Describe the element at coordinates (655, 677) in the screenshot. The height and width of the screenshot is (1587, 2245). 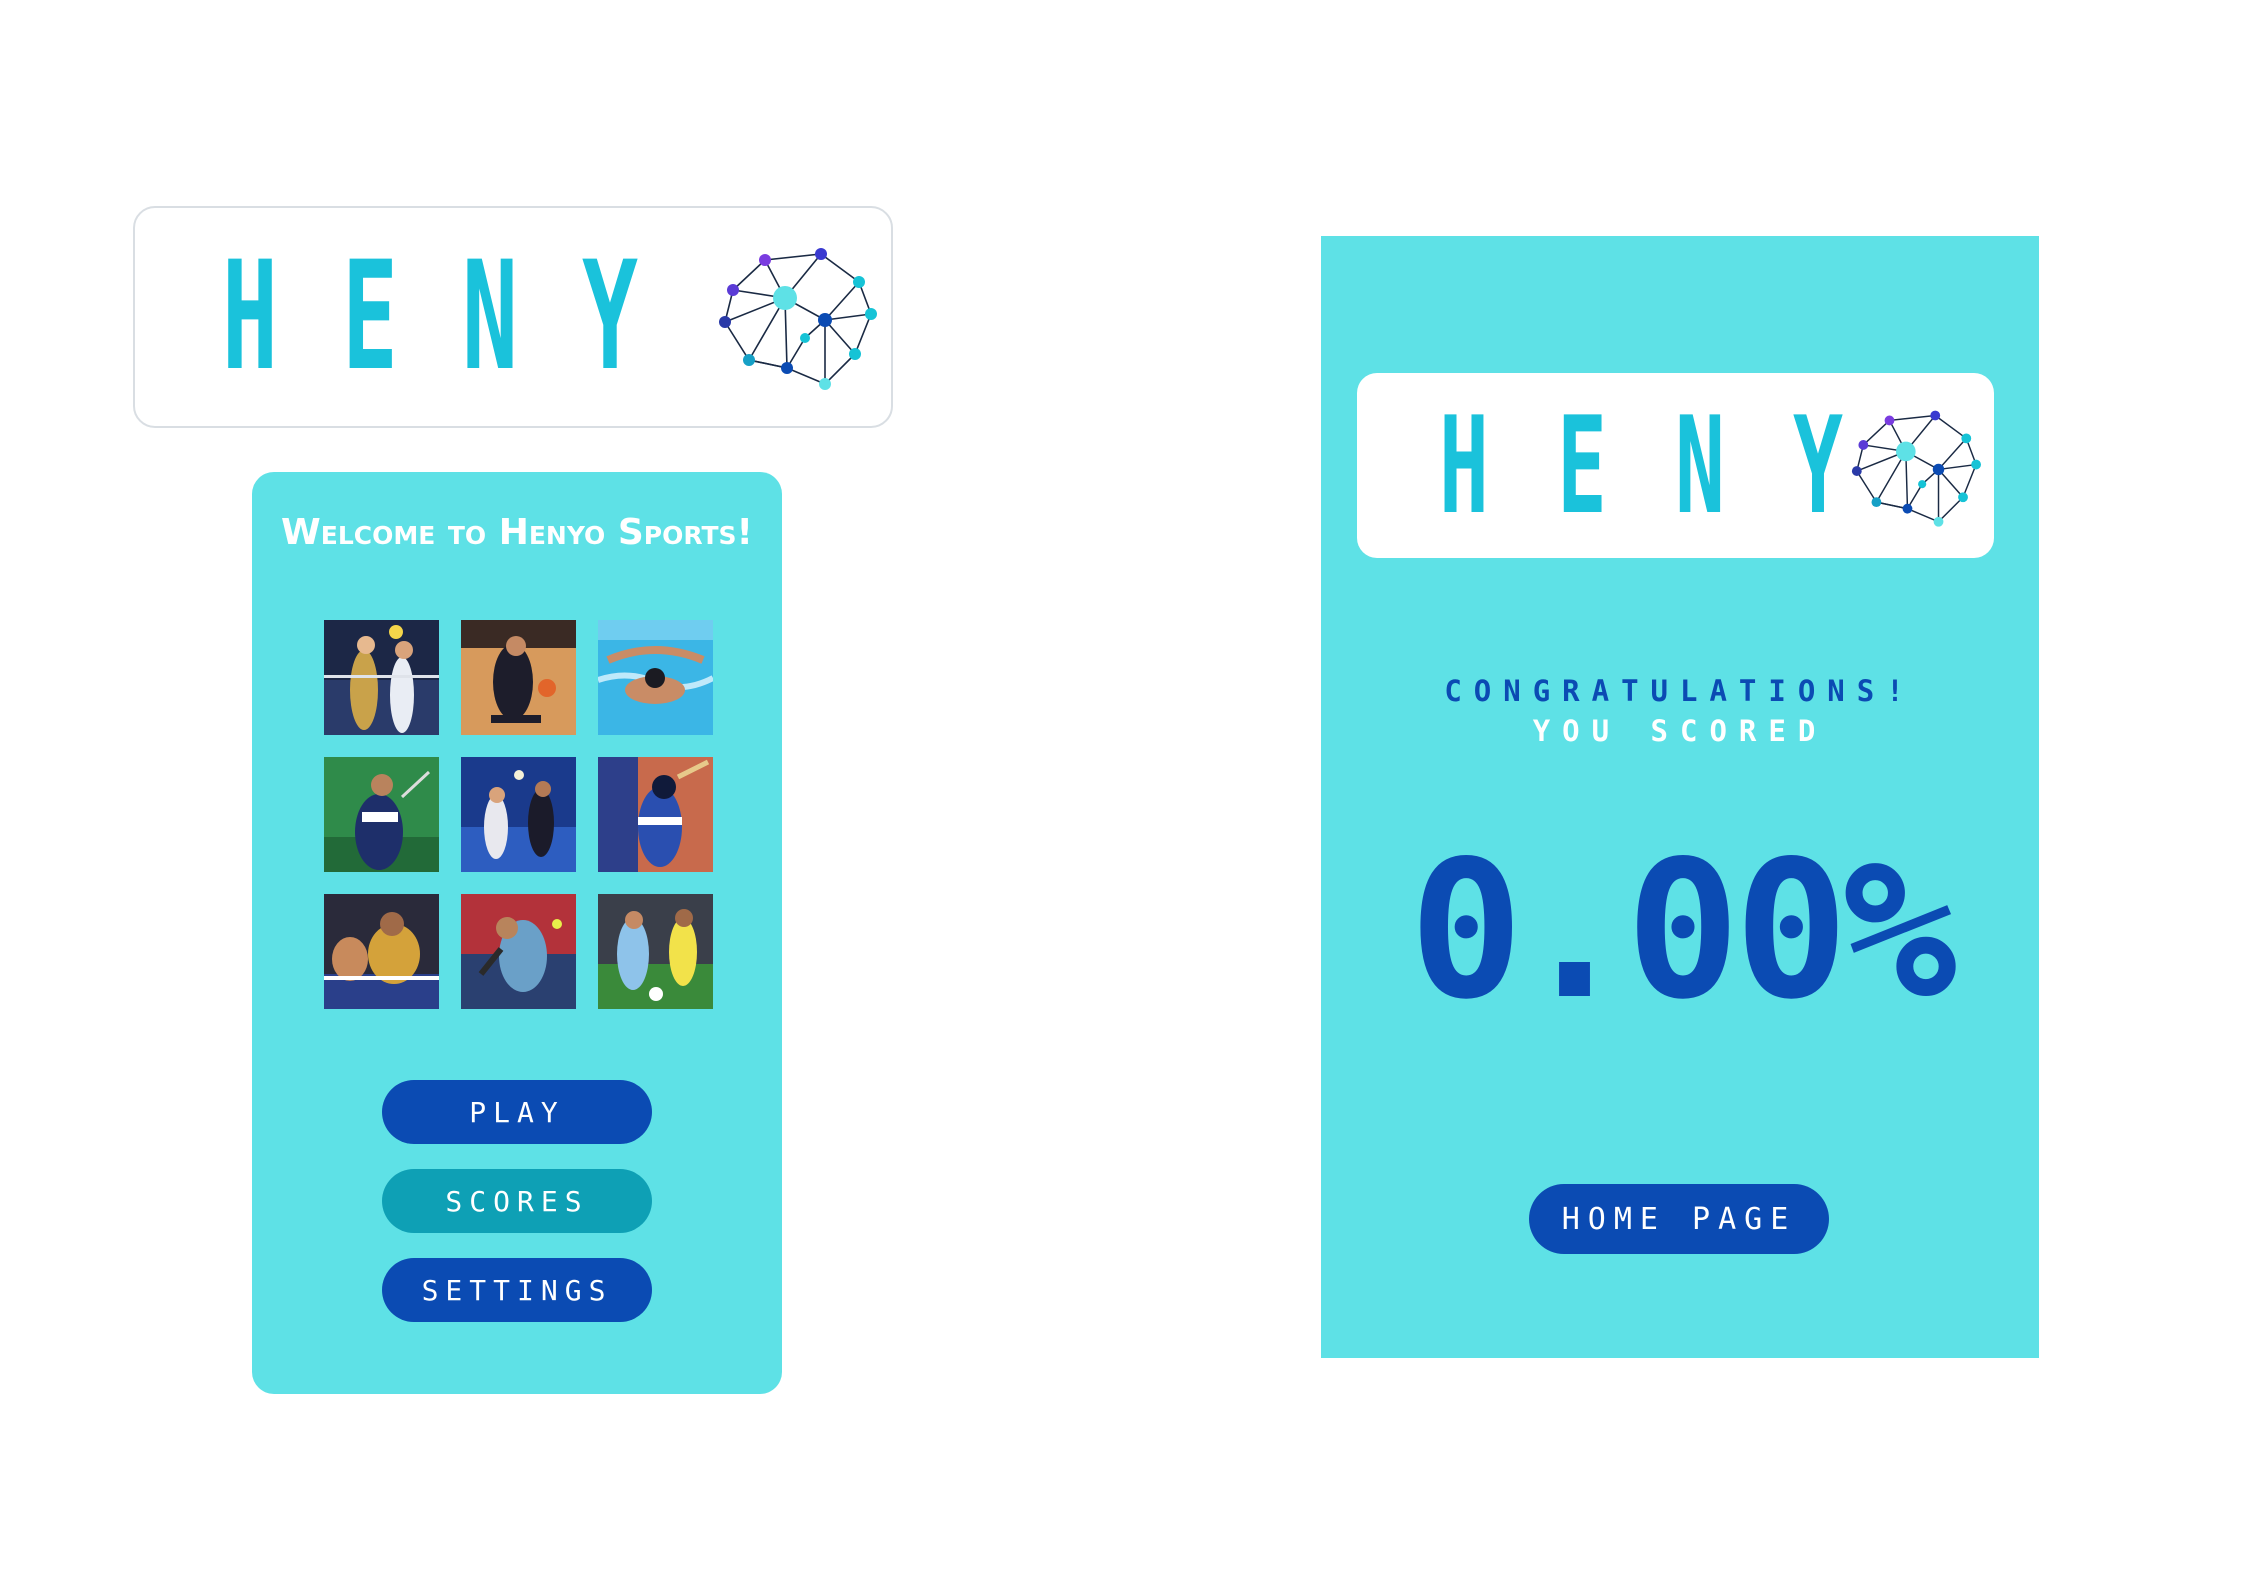
I see `swimming-photo` at that location.